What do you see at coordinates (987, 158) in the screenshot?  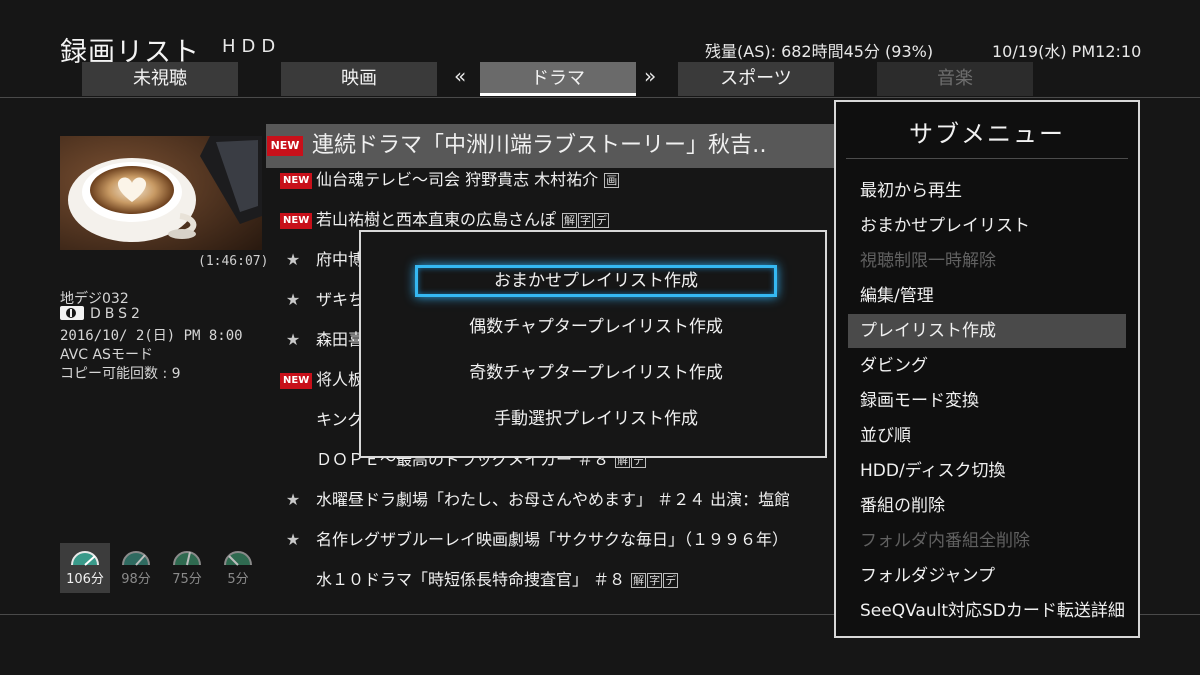 I see `sub-menu-divider` at bounding box center [987, 158].